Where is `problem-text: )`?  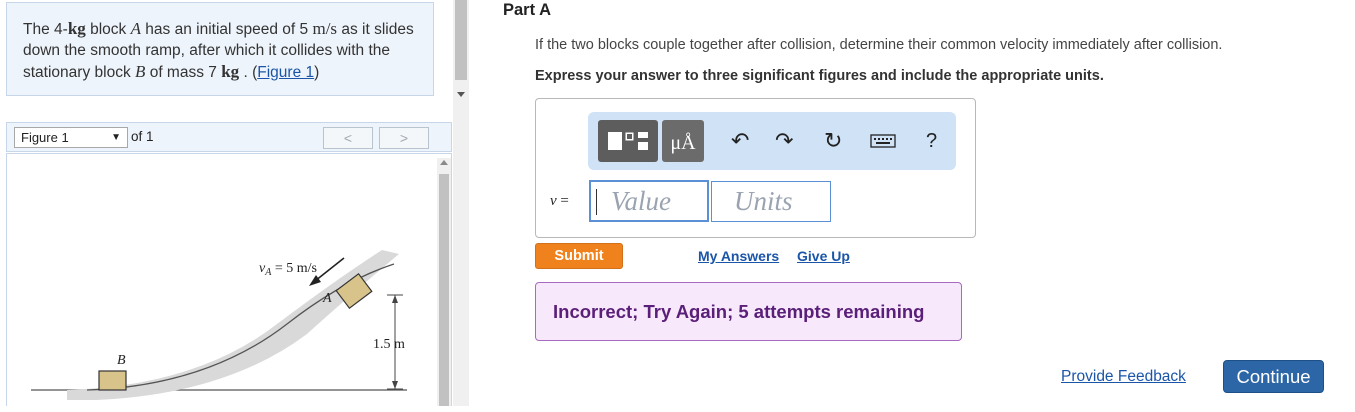
problem-text: ) is located at coordinates (317, 72).